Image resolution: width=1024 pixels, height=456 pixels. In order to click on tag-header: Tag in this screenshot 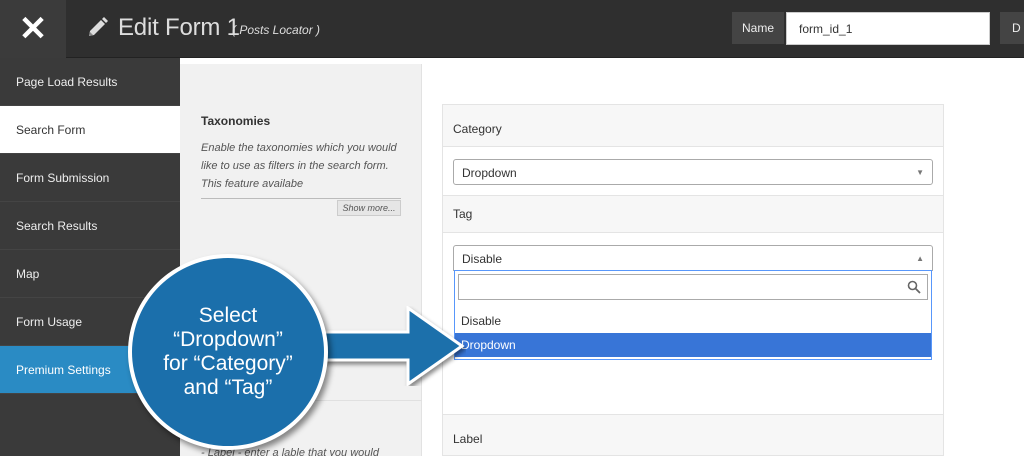, I will do `click(693, 214)`.